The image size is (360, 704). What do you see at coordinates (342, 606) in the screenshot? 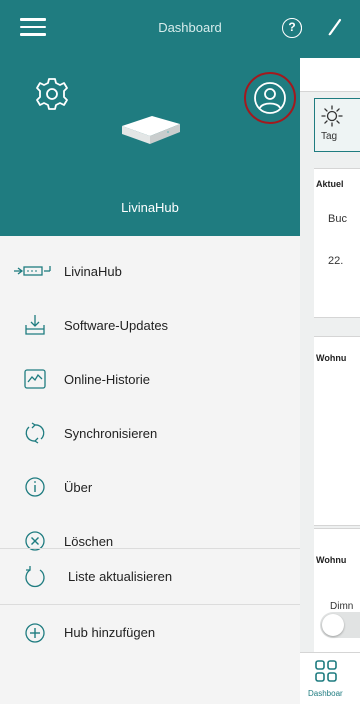
I see `dimmer-label: Dimn` at bounding box center [342, 606].